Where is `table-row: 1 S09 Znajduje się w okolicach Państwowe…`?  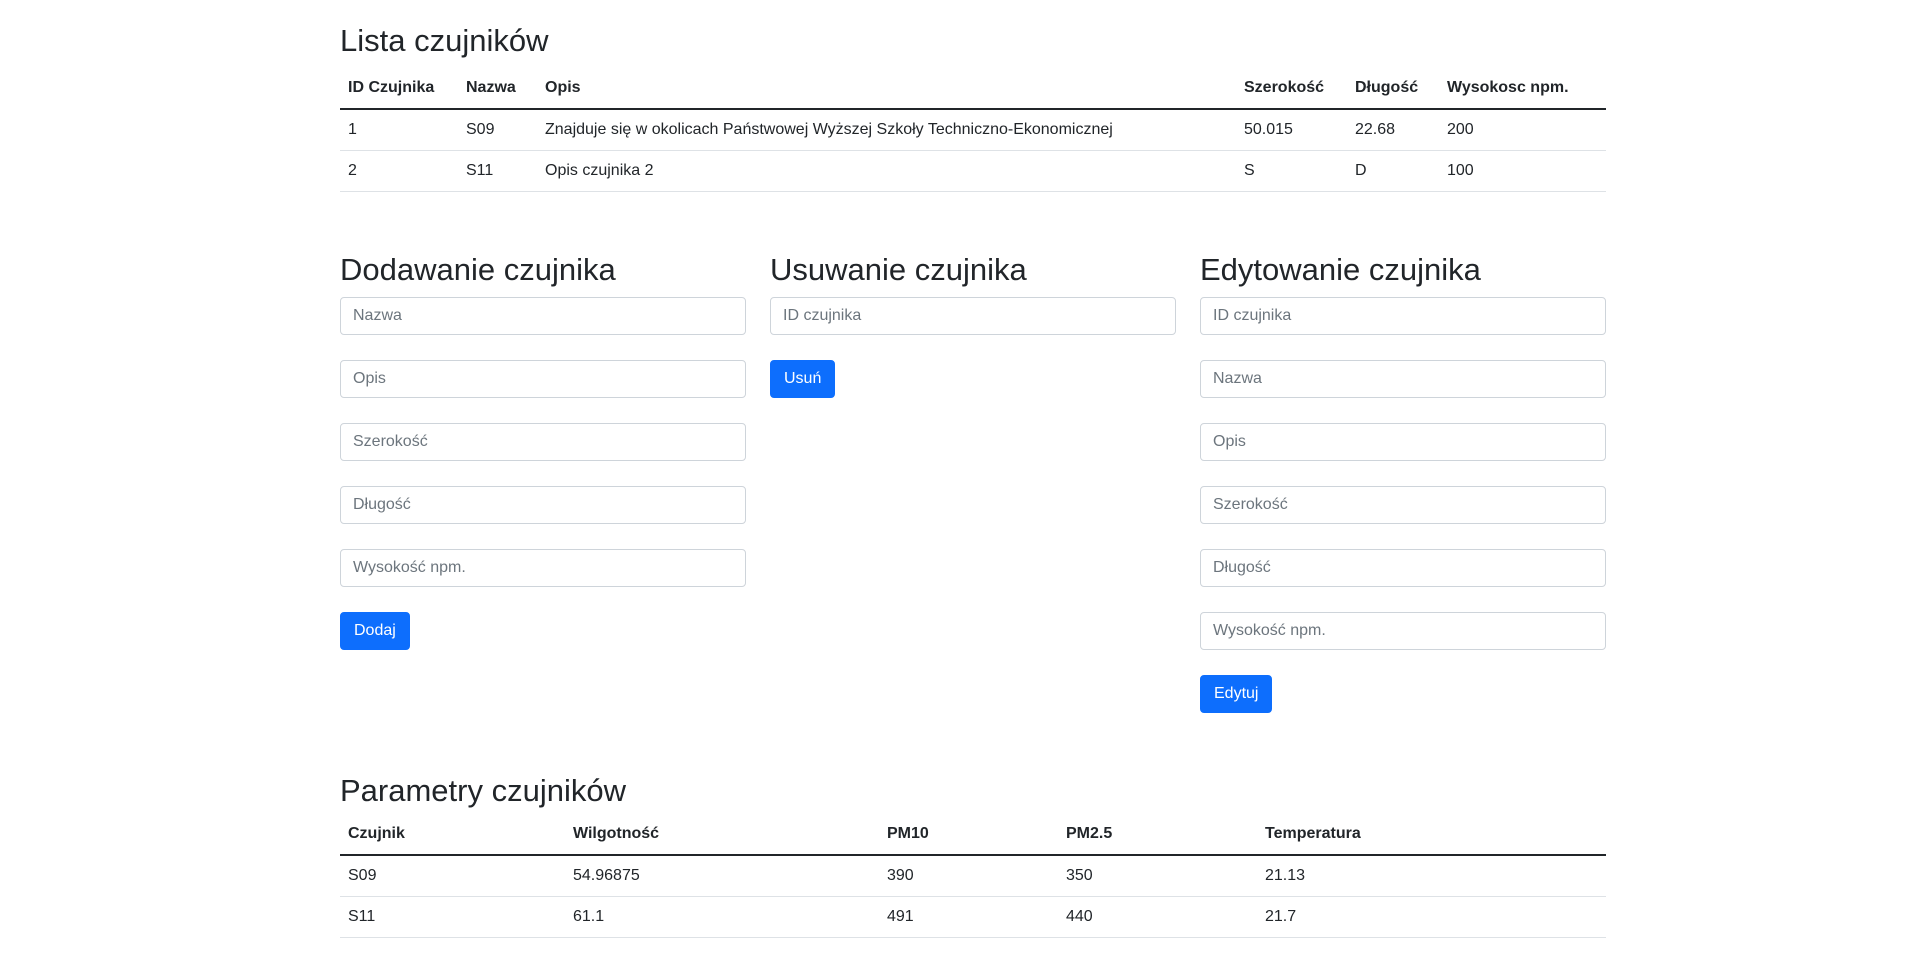
table-row: 1 S09 Znajduje się w okolicach Państwowe… is located at coordinates (973, 130).